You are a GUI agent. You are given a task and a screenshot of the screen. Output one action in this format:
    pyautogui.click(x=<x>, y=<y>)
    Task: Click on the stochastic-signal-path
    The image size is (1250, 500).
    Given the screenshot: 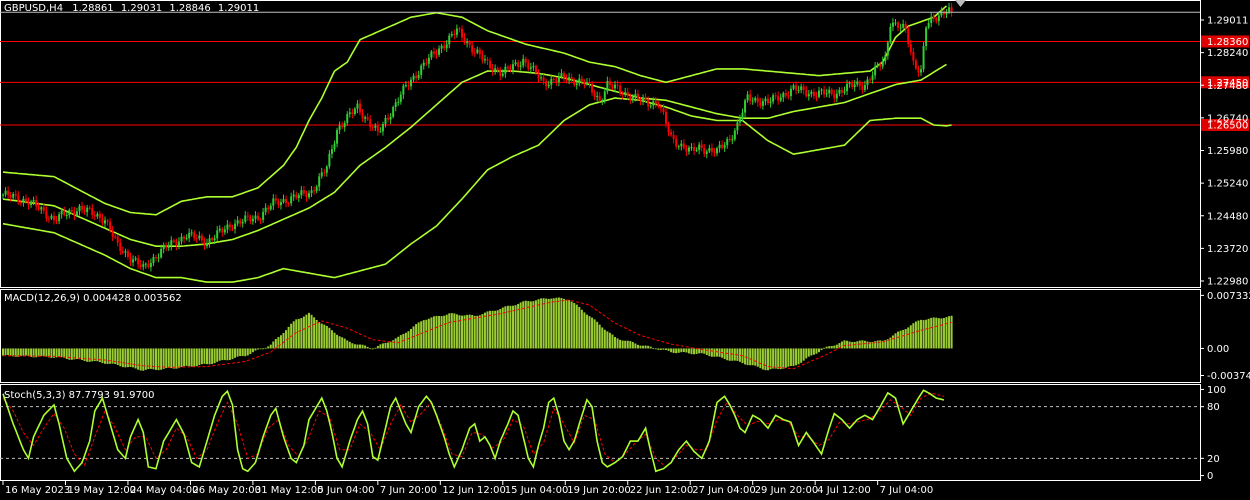 What is the action you would take?
    pyautogui.click(x=473, y=430)
    